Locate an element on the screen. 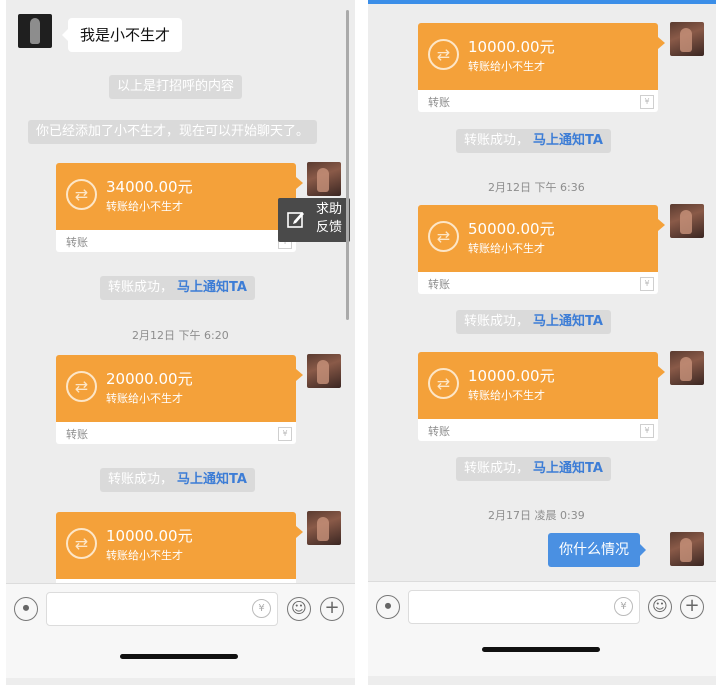  transfer-card-body: ⇄ 34000.00元 转账给小不生才 is located at coordinates (179, 196).